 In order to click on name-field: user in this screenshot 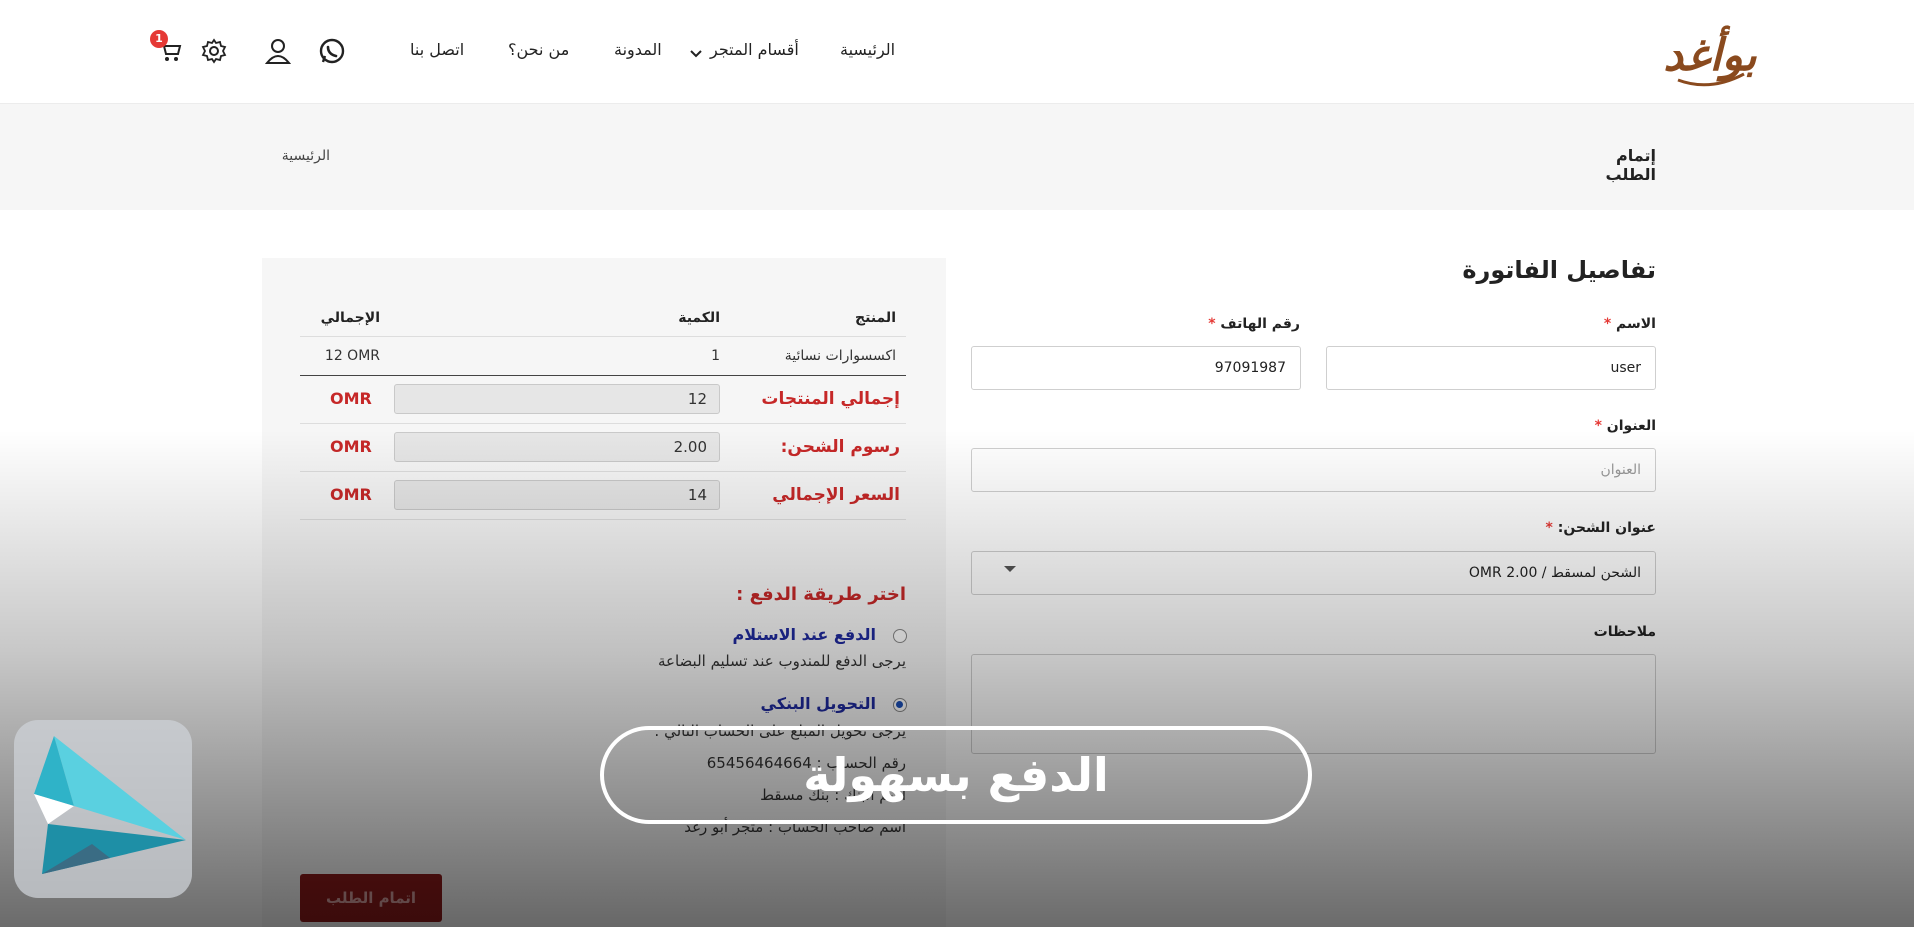, I will do `click(1491, 368)`.